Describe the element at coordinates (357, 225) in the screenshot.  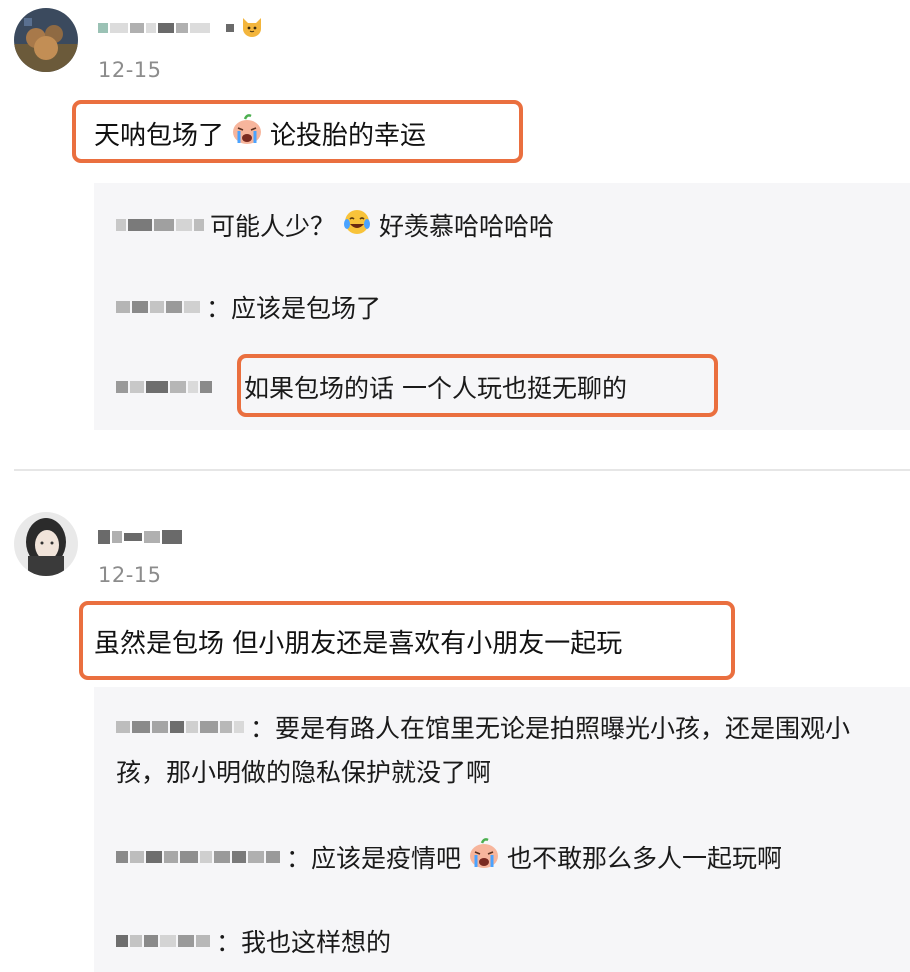
I see `tears-of-joy-emoji-icon` at that location.